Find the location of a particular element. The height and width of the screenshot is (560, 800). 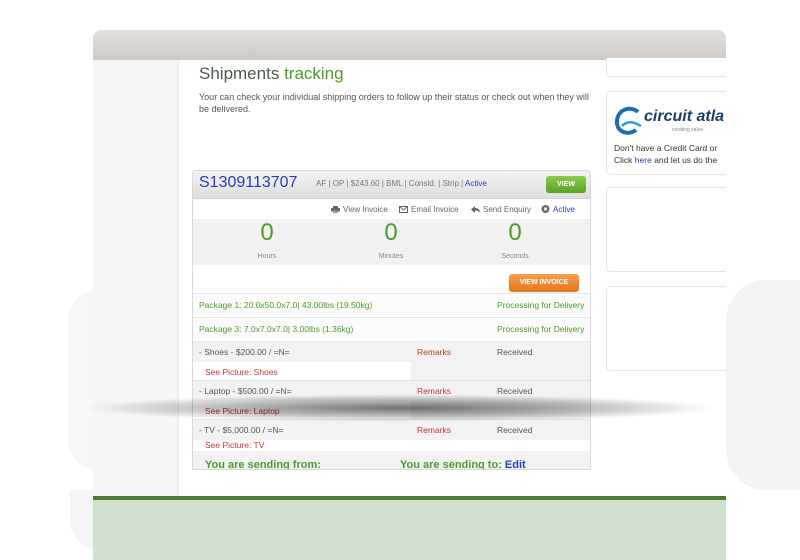

status-active-link: Active is located at coordinates (558, 209).